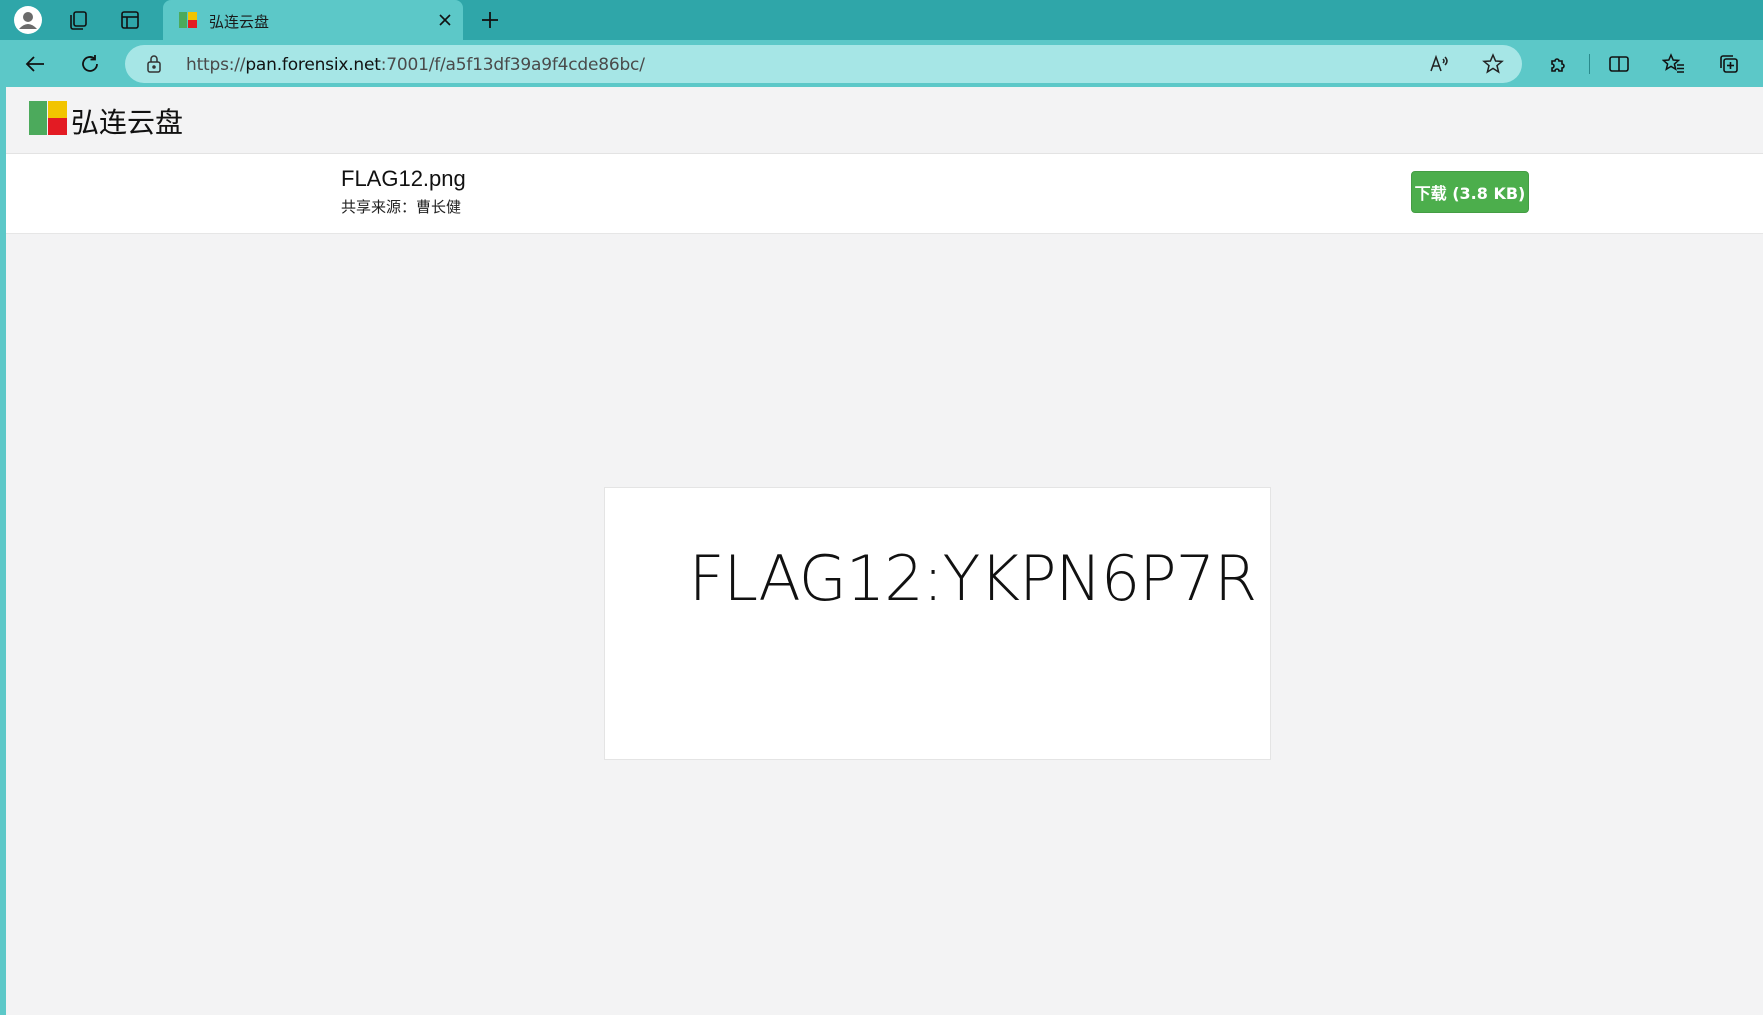 This screenshot has height=1015, width=1763. What do you see at coordinates (881, 20) in the screenshot?
I see `tab-strip: 弘连云盘` at bounding box center [881, 20].